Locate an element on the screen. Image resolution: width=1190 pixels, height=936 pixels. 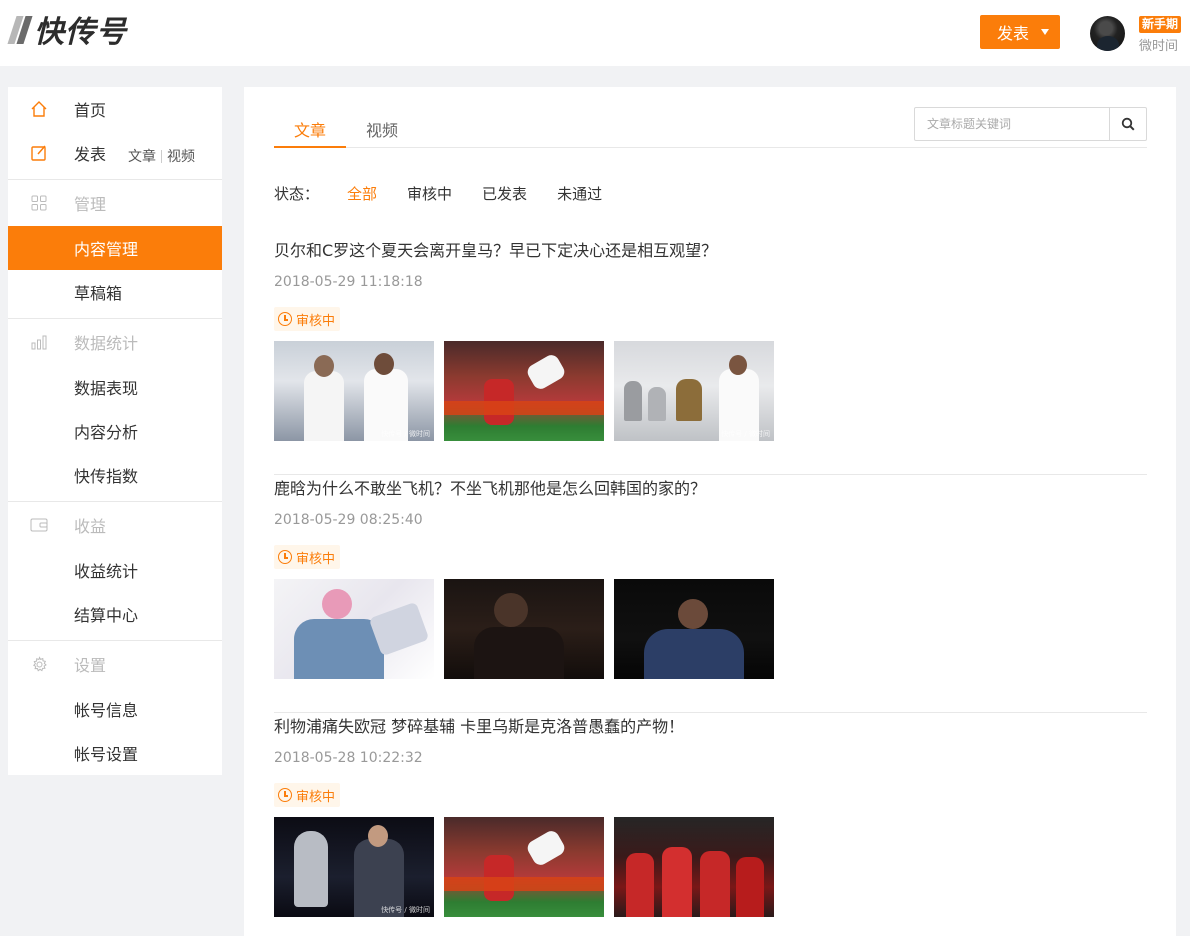
article-date: 2018-05-28 10:22:32 is located at coordinates (348, 758).